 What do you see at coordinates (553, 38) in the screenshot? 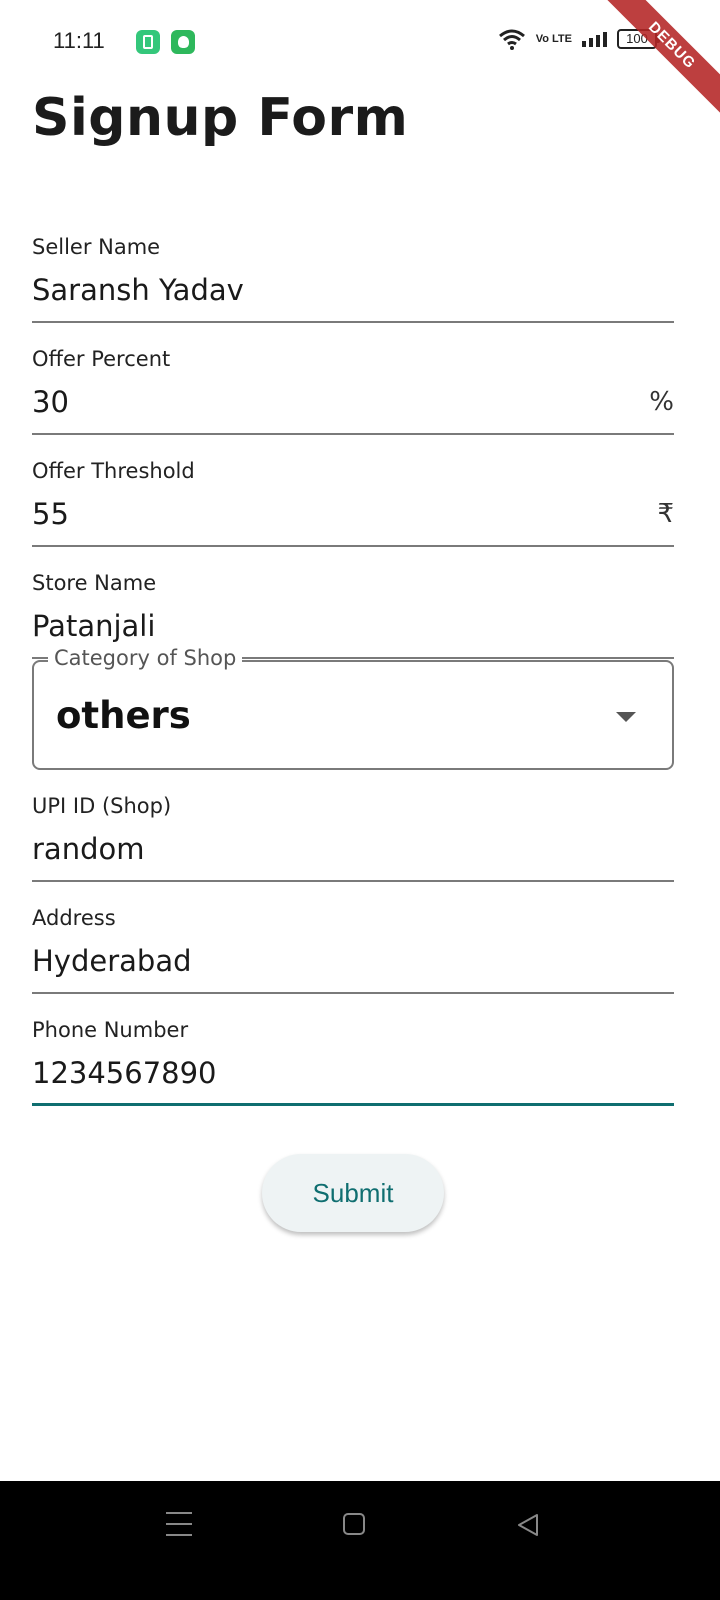
I see `volte-icon: Vo LTE` at bounding box center [553, 38].